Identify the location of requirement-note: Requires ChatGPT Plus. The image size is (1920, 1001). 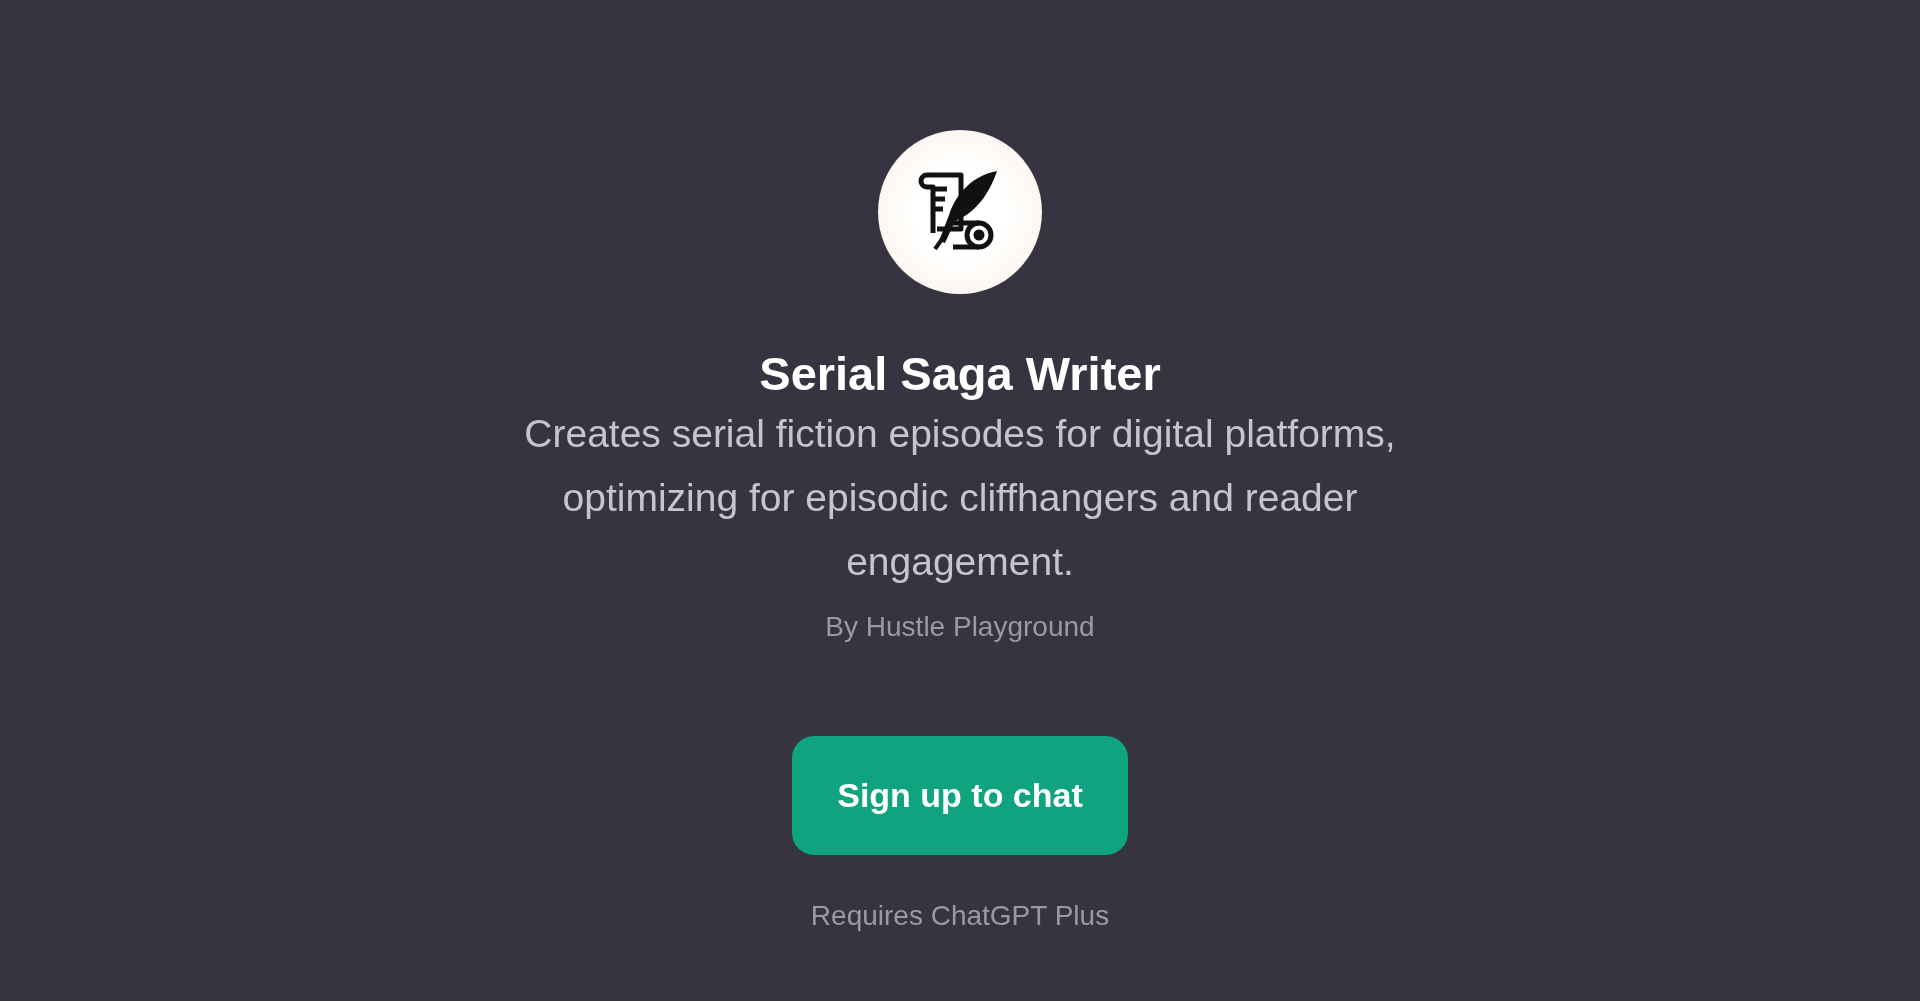
(960, 916).